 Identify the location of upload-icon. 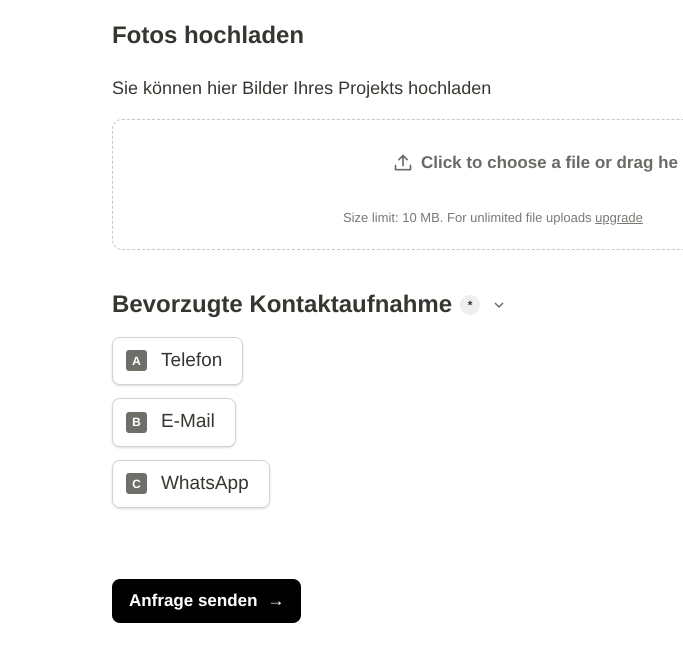
(403, 162).